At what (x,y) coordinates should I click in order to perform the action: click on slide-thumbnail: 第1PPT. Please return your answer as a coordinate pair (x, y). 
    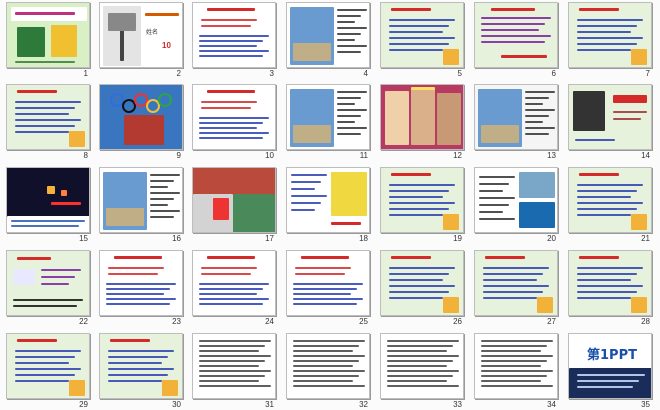
    Looking at the image, I should click on (610, 366).